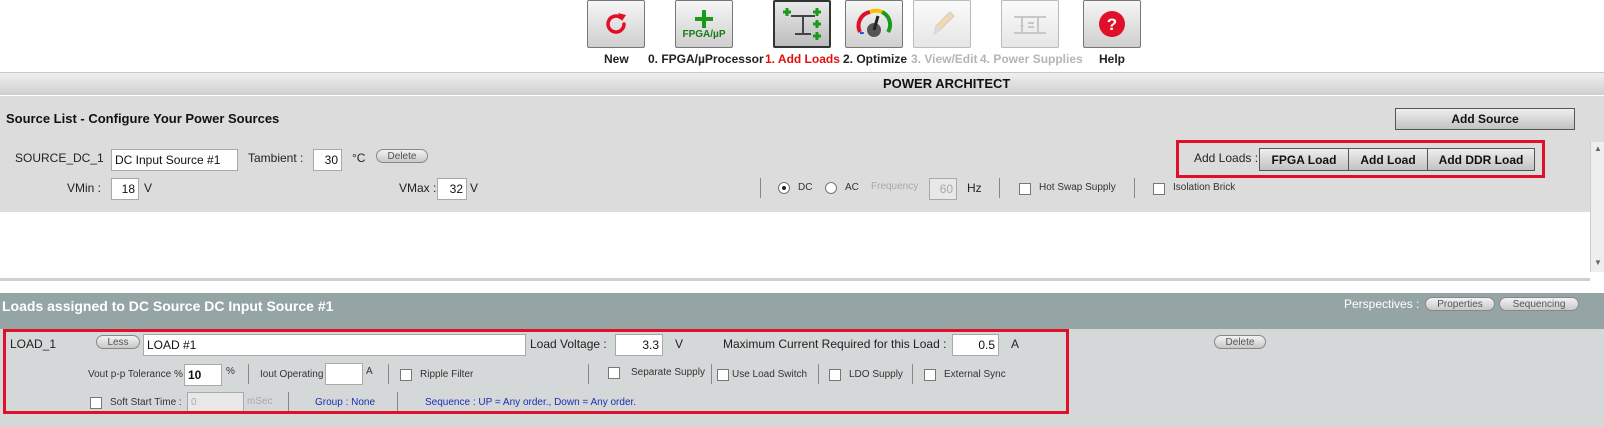  I want to click on soft-start-checkbox, so click(96, 403).